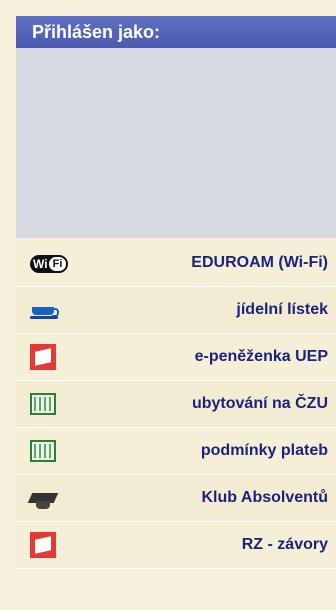 The height and width of the screenshot is (610, 336). Describe the element at coordinates (261, 356) in the screenshot. I see `menu-item-label: e-peněženka UEP` at that location.